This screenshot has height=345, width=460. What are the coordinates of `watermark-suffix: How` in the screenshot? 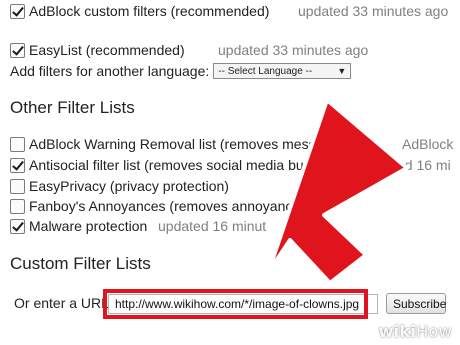 It's located at (434, 331).